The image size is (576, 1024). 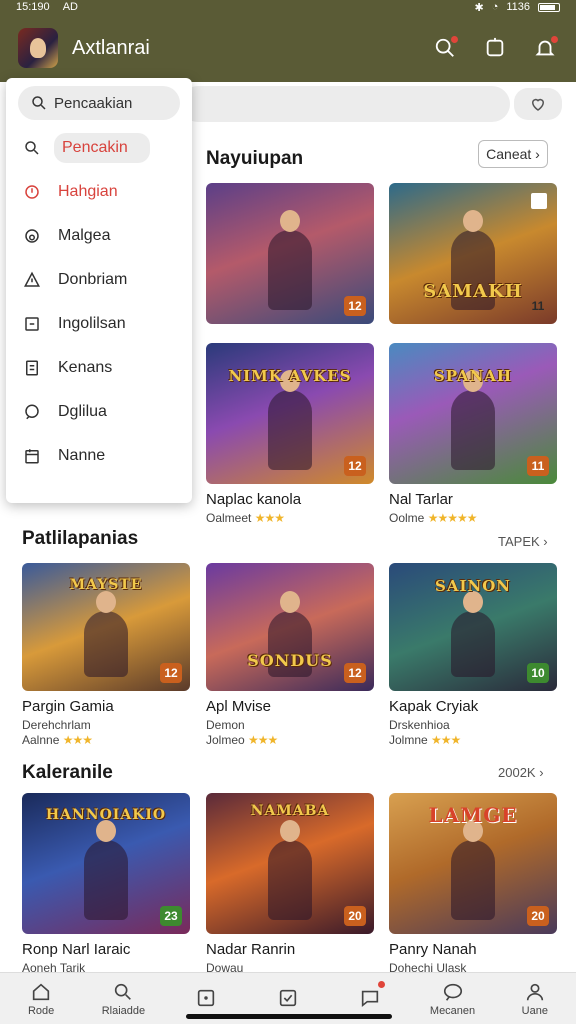 I want to click on nav-label: Mecanen, so click(x=452, y=1010).